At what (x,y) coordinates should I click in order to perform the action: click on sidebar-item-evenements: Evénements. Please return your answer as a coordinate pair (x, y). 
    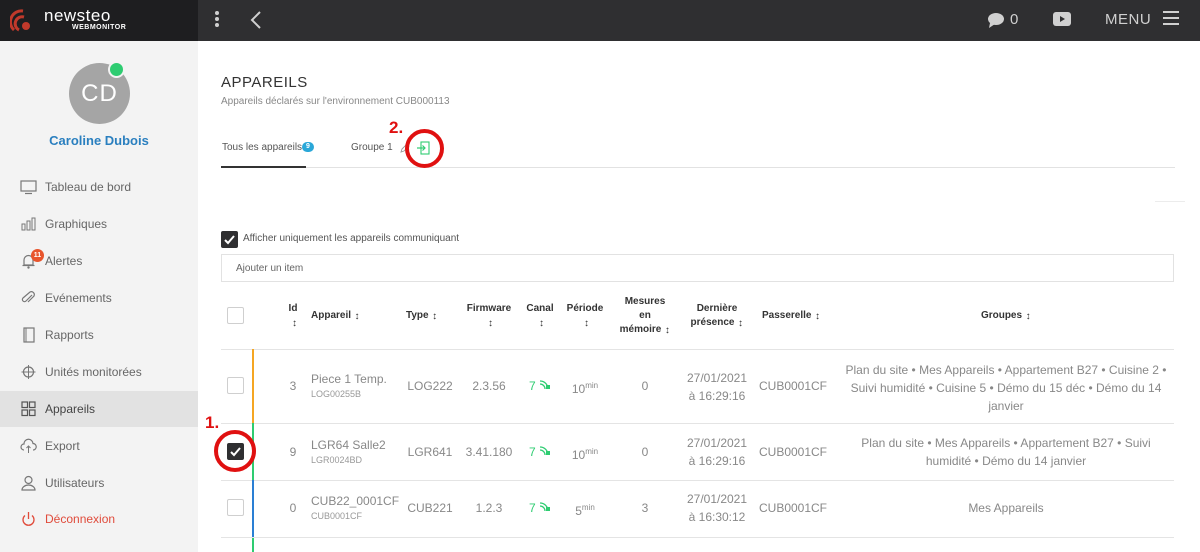
    Looking at the image, I should click on (99, 298).